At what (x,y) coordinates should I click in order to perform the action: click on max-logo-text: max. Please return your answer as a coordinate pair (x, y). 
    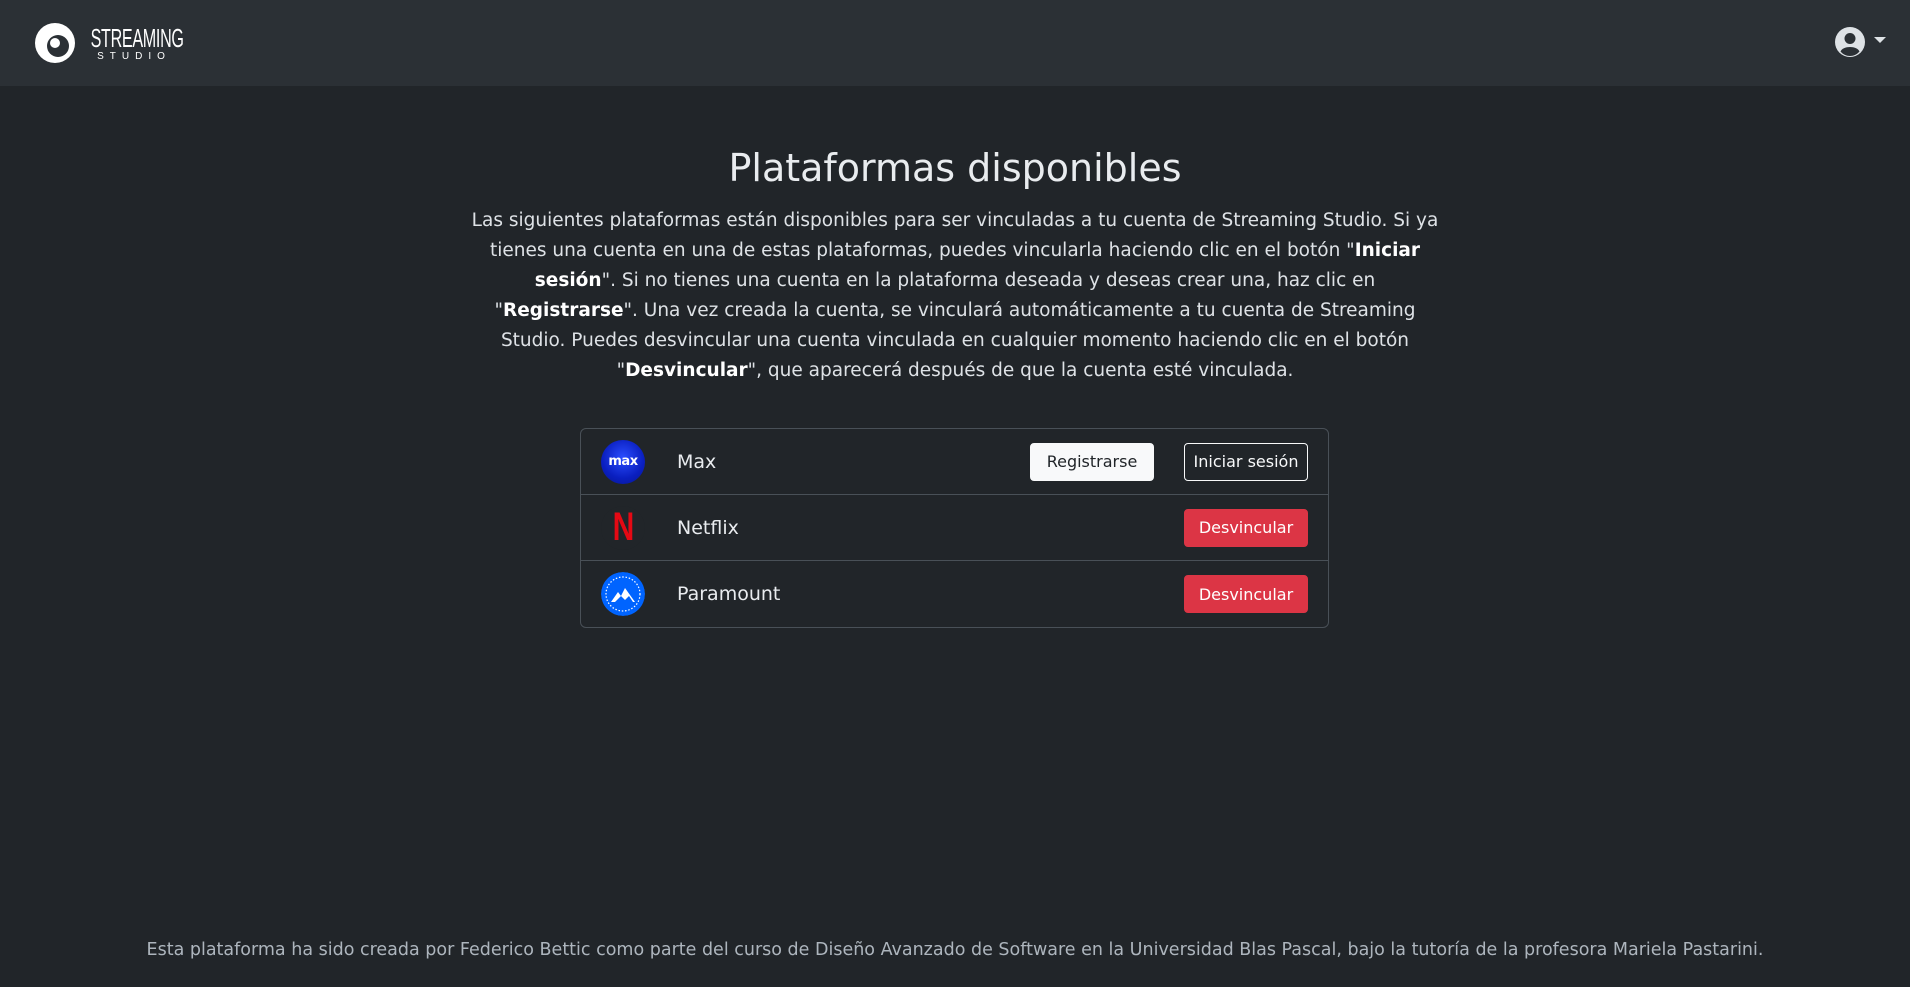
    Looking at the image, I should click on (623, 461).